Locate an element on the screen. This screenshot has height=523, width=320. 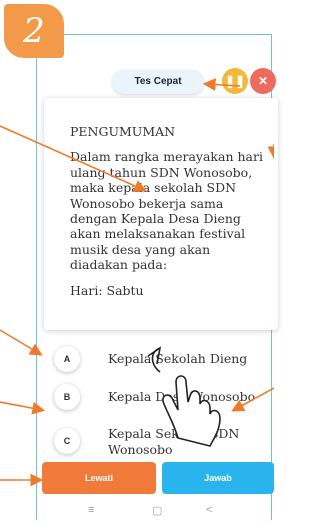
close-icon: ✕ is located at coordinates (263, 81).